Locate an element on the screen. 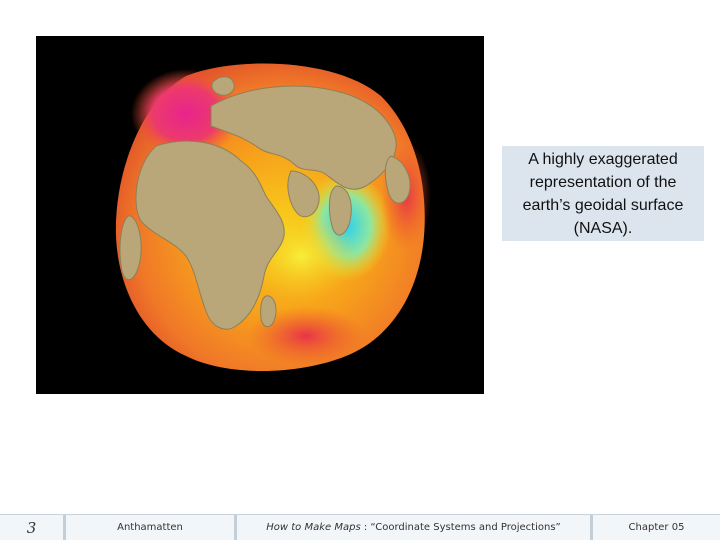 Image resolution: width=720 pixels, height=540 pixels. page-number: 3 is located at coordinates (31, 527).